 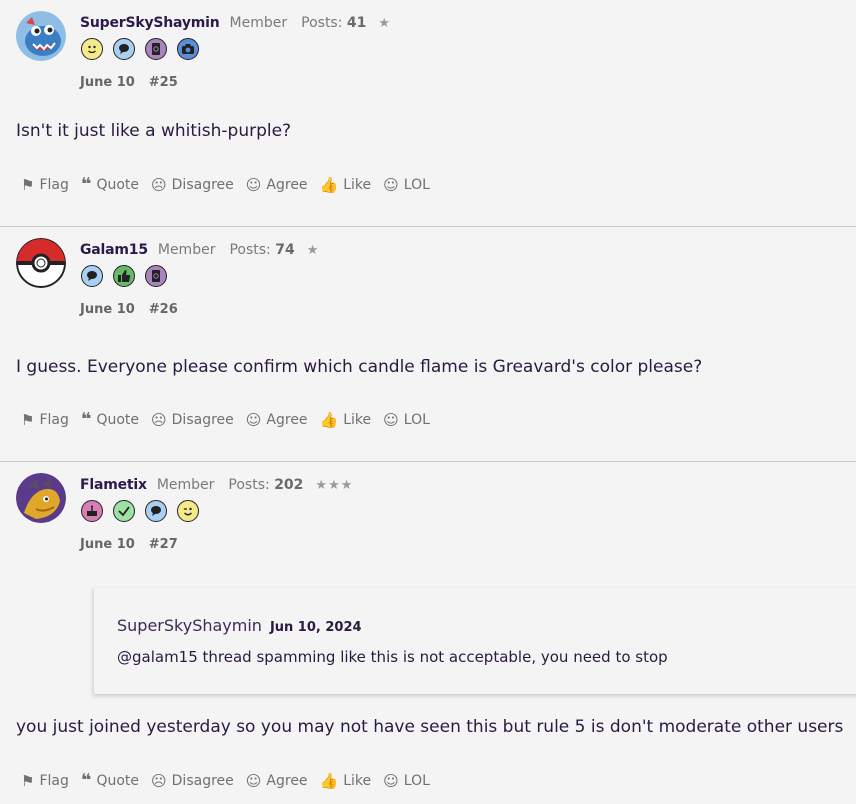 I want to click on username: SuperSkyShaymin, so click(x=150, y=23).